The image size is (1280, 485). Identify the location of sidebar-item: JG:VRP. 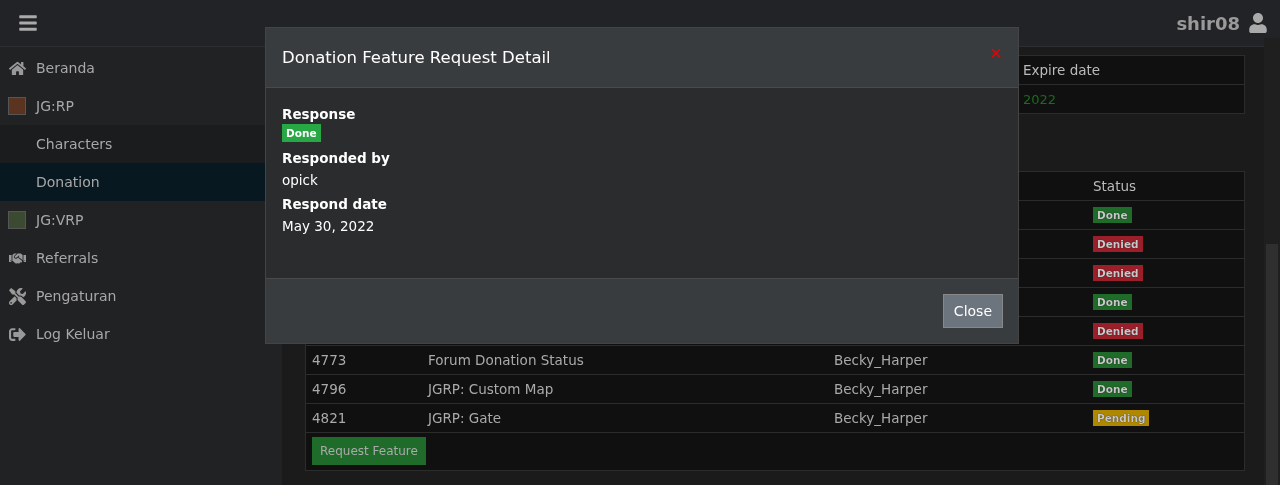
(141, 220).